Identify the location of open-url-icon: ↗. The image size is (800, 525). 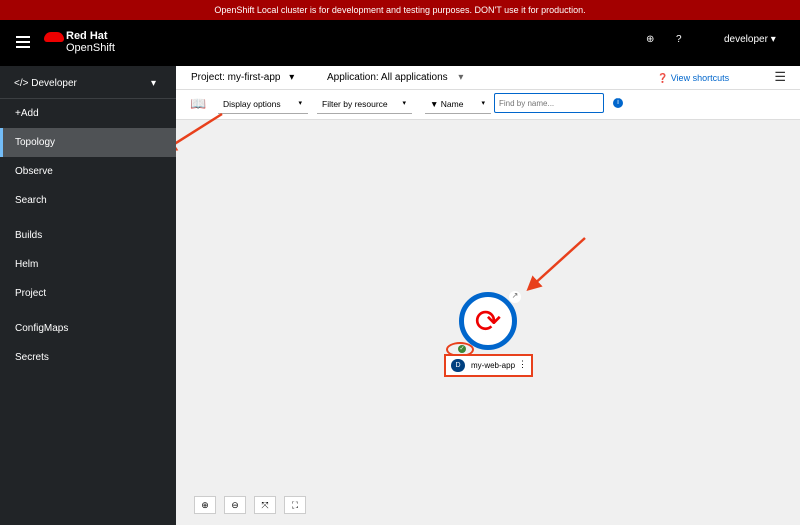
(515, 297).